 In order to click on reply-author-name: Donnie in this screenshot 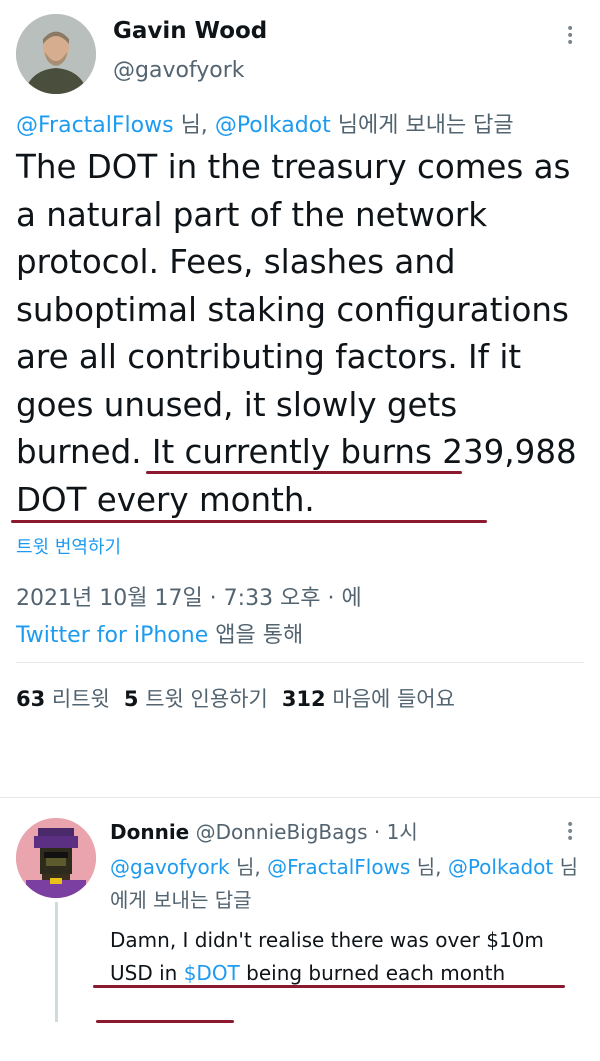, I will do `click(149, 832)`.